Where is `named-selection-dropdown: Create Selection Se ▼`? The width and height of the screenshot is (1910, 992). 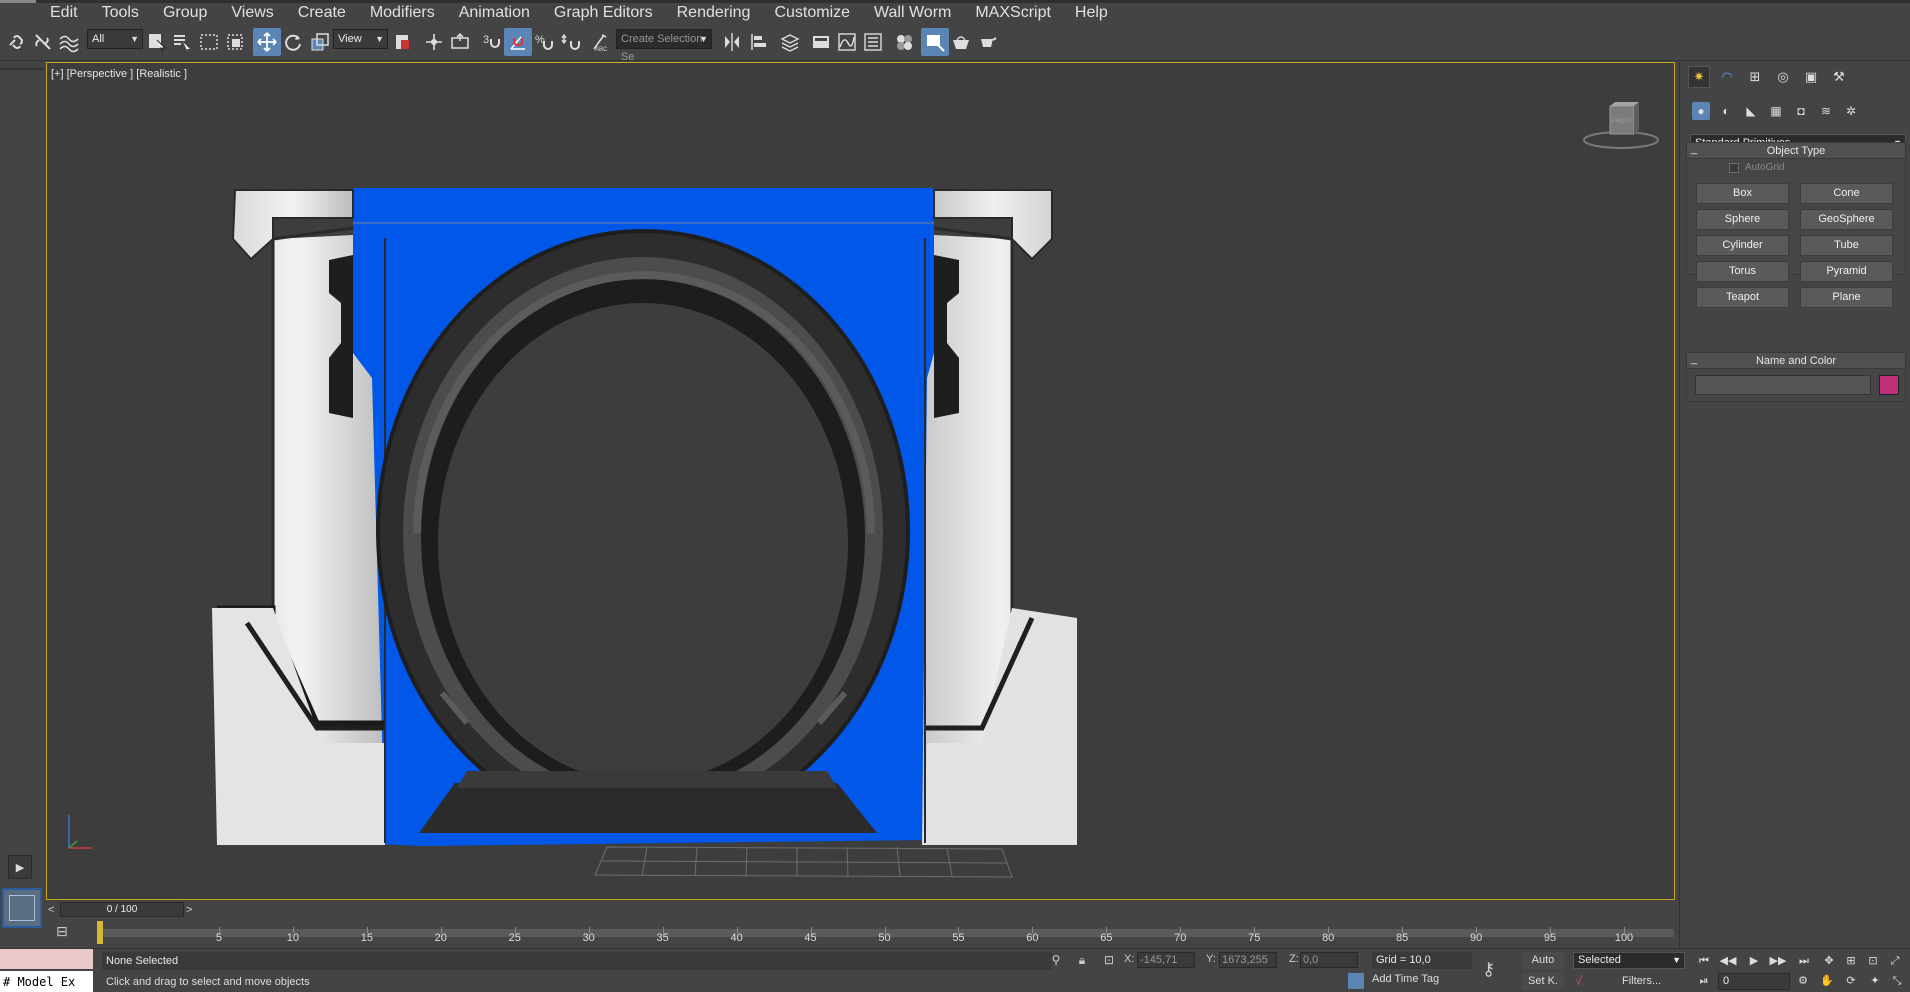 named-selection-dropdown: Create Selection Se ▼ is located at coordinates (664, 46).